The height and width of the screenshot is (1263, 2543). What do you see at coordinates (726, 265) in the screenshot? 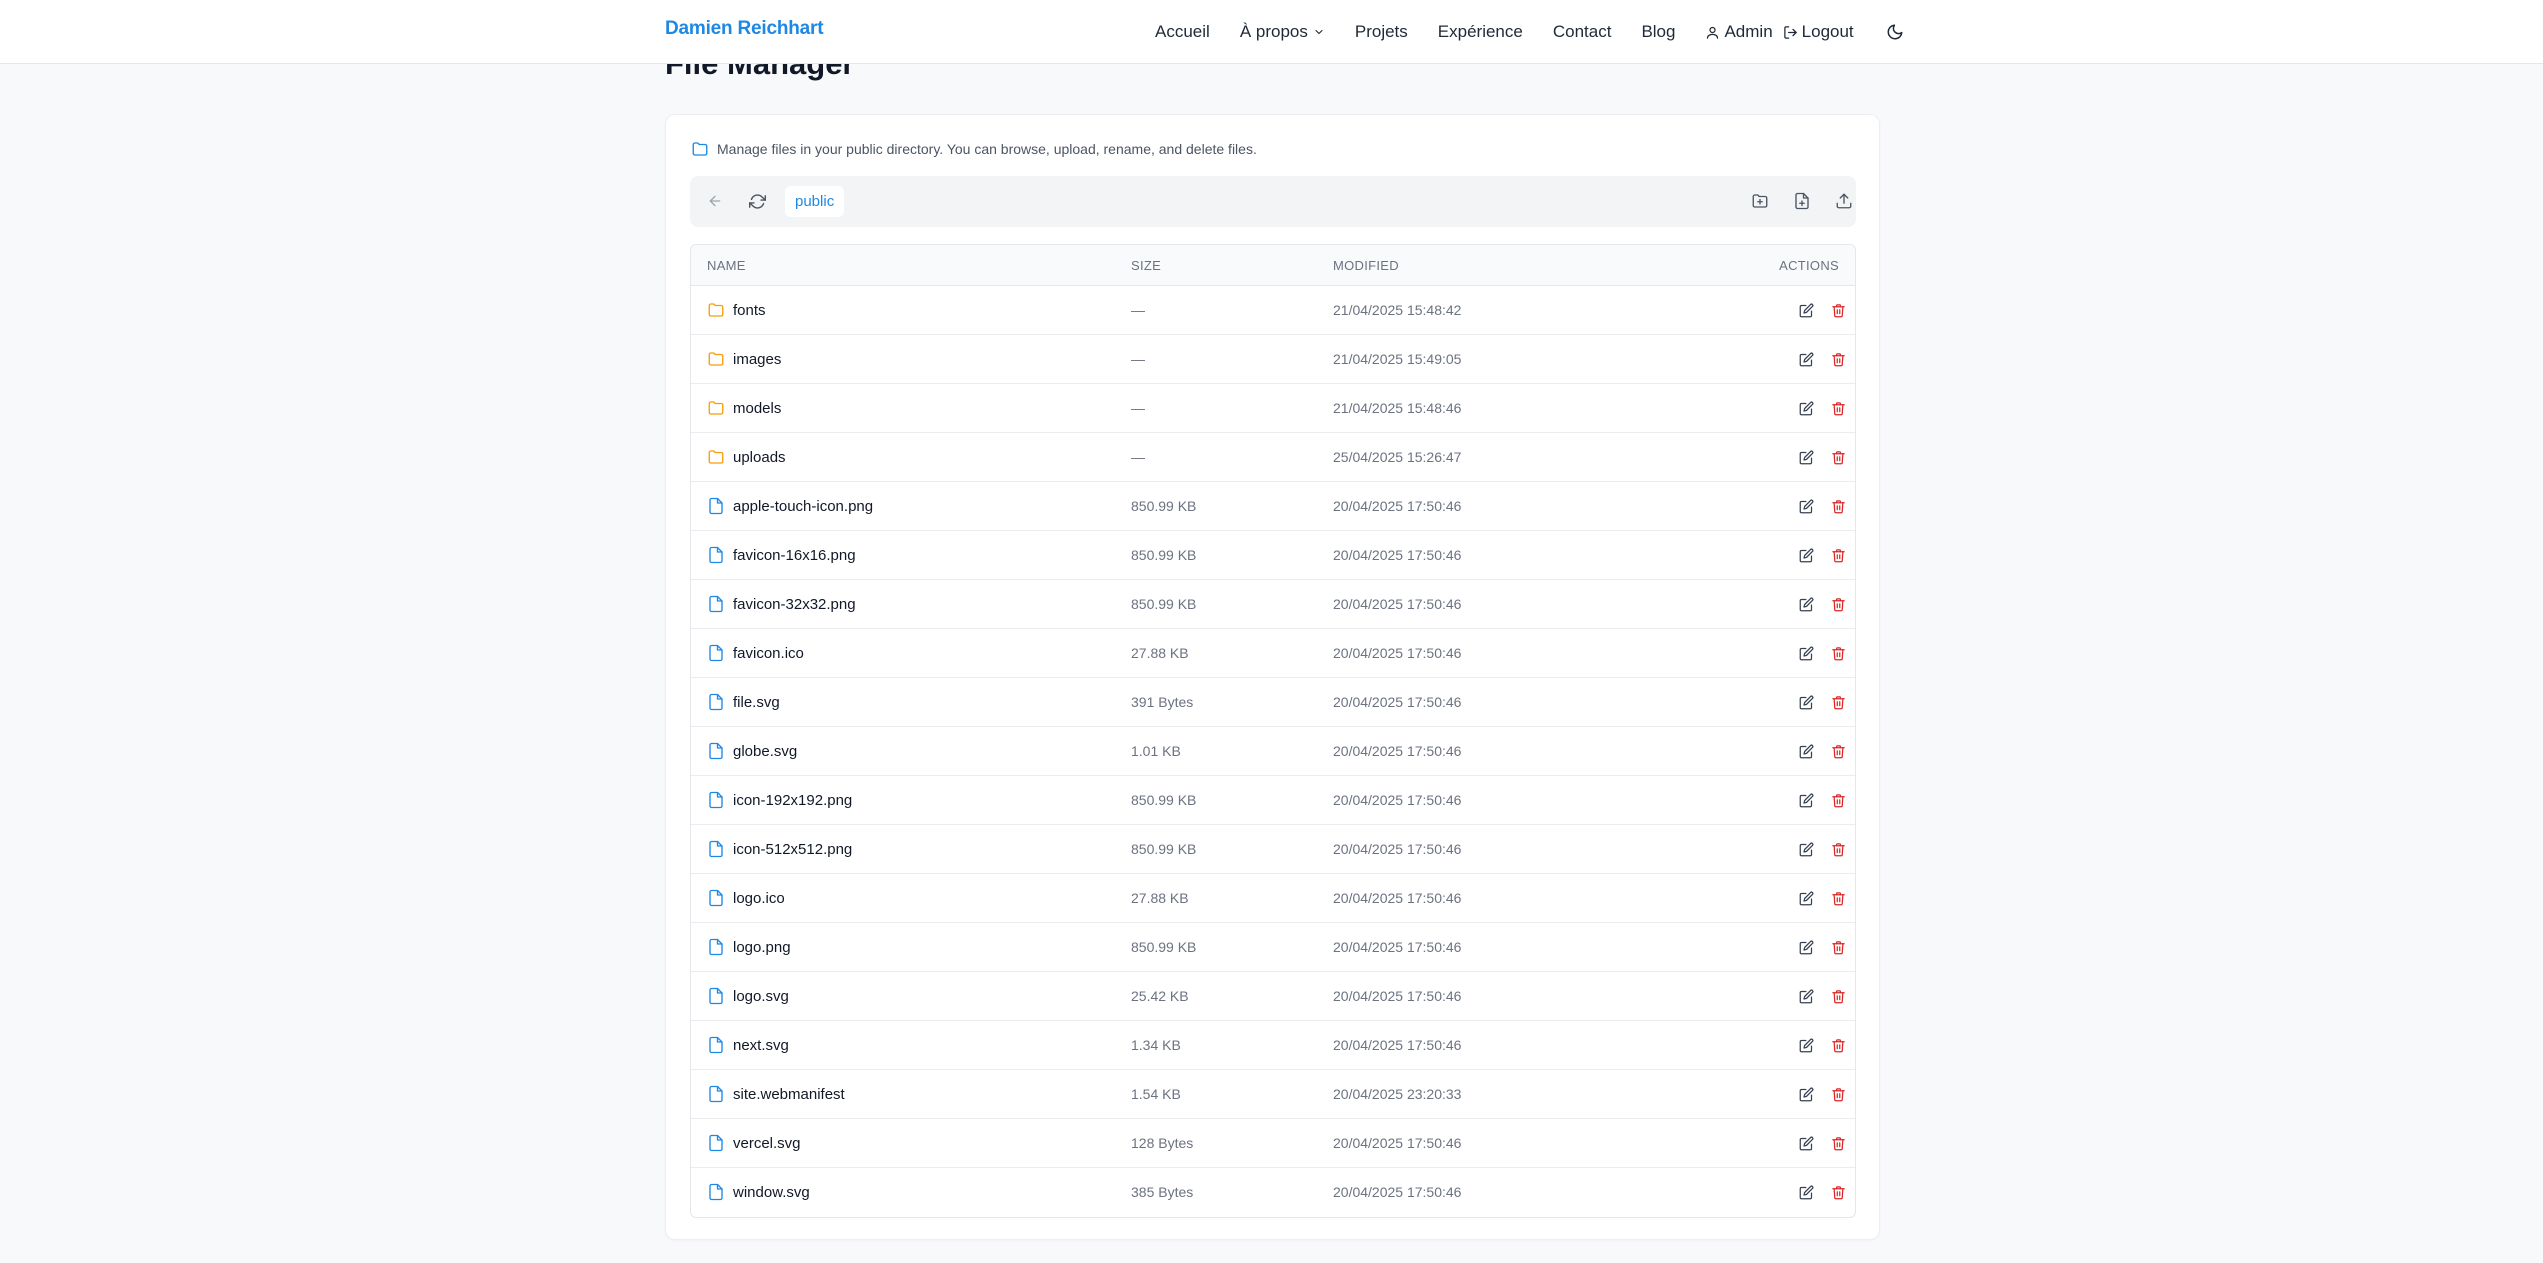
I see `column-header-name: Name` at bounding box center [726, 265].